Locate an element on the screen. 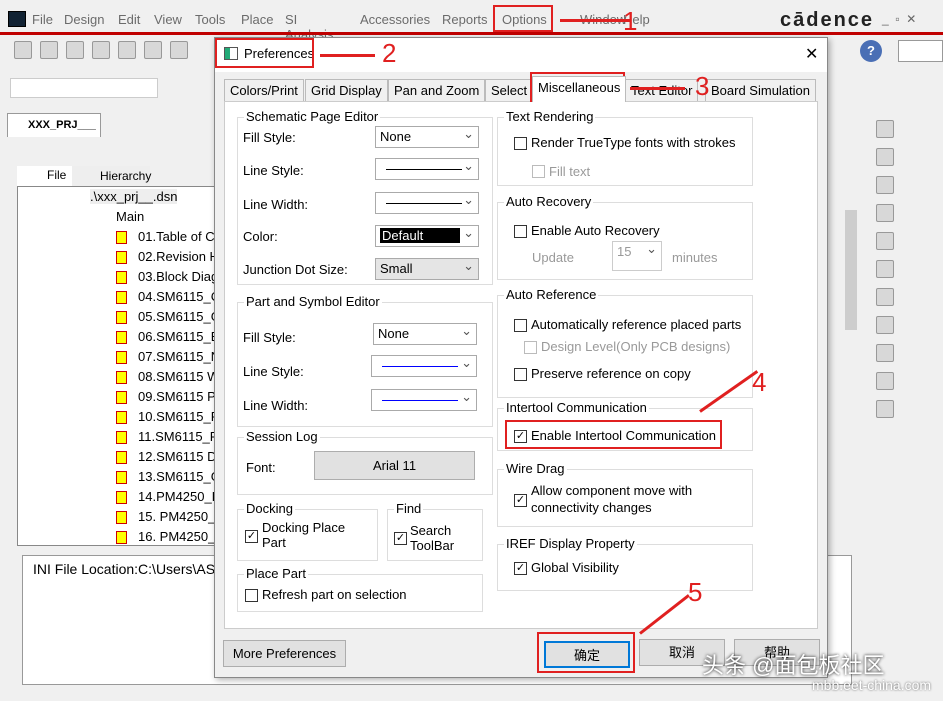 The height and width of the screenshot is (701, 943). fill-text-label: Fill text is located at coordinates (570, 171).